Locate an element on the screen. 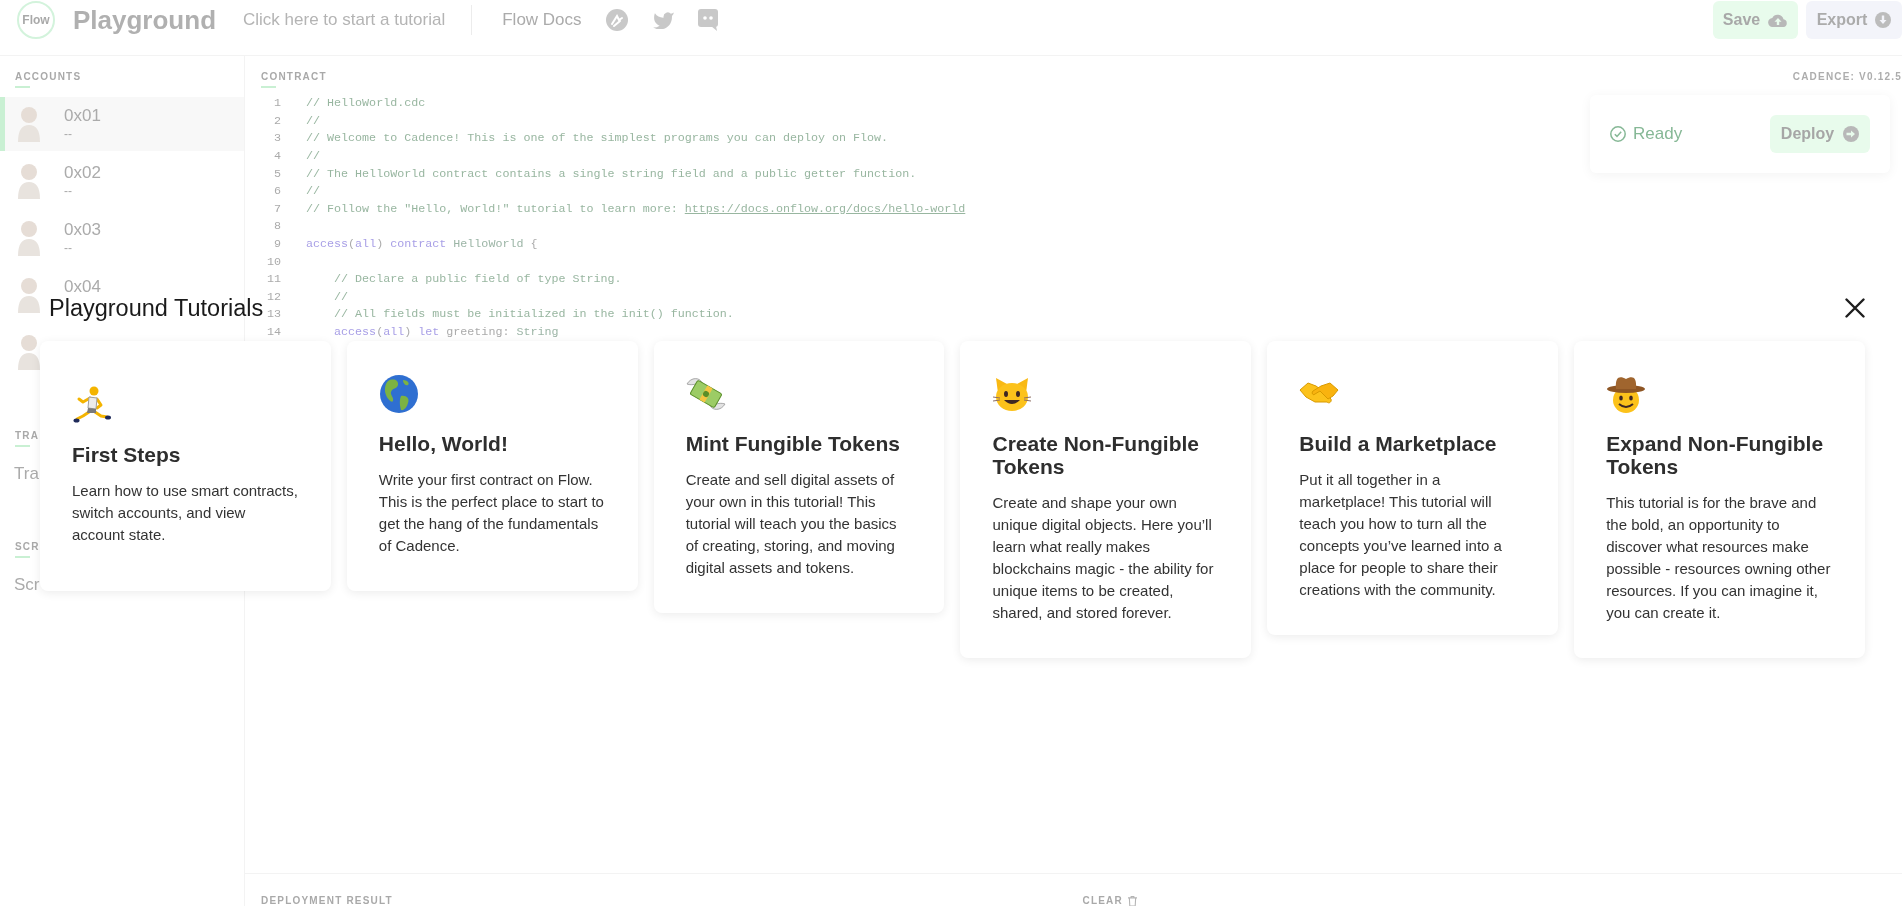 The width and height of the screenshot is (1902, 906). line-number: 11 is located at coordinates (273, 280).